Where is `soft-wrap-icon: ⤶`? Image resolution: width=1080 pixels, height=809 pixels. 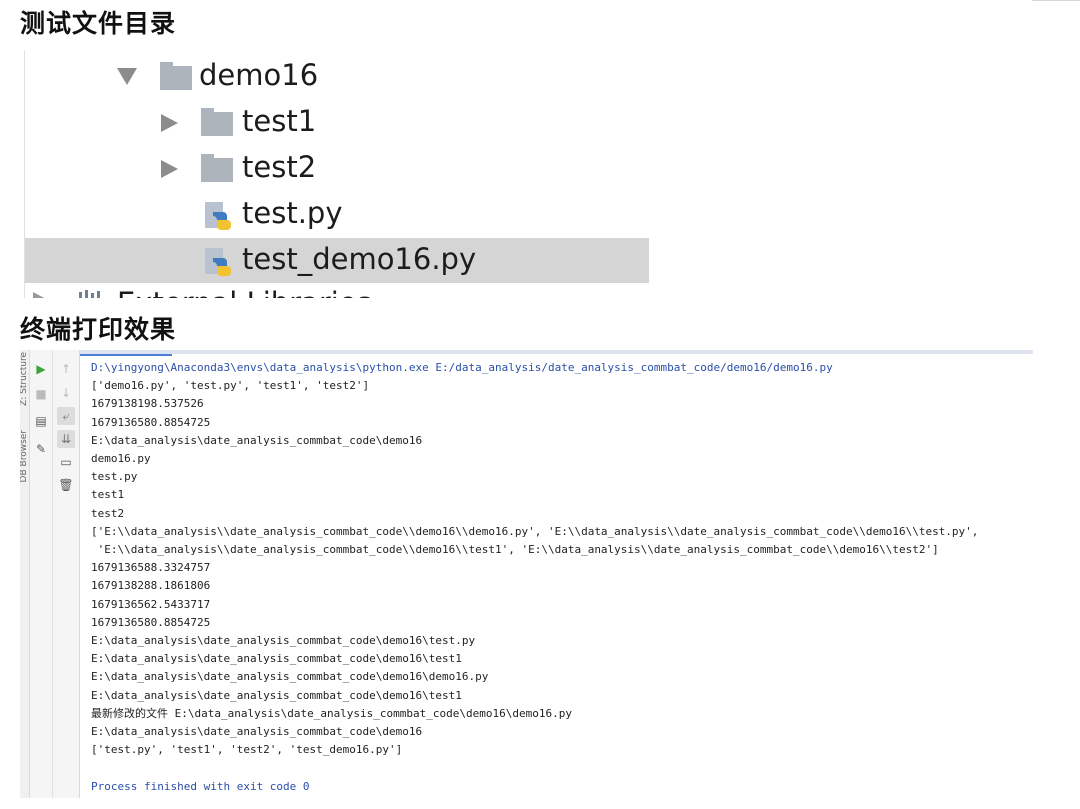
soft-wrap-icon: ⤶ is located at coordinates (66, 416).